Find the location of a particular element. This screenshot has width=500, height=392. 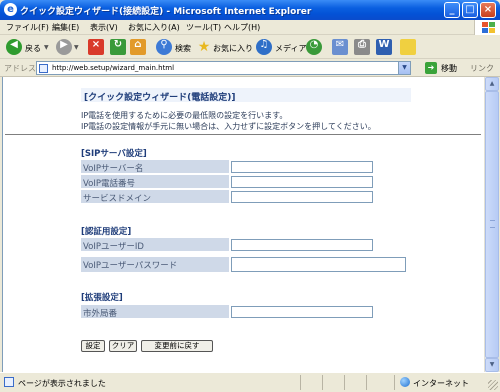

page-icon is located at coordinates (43, 68).